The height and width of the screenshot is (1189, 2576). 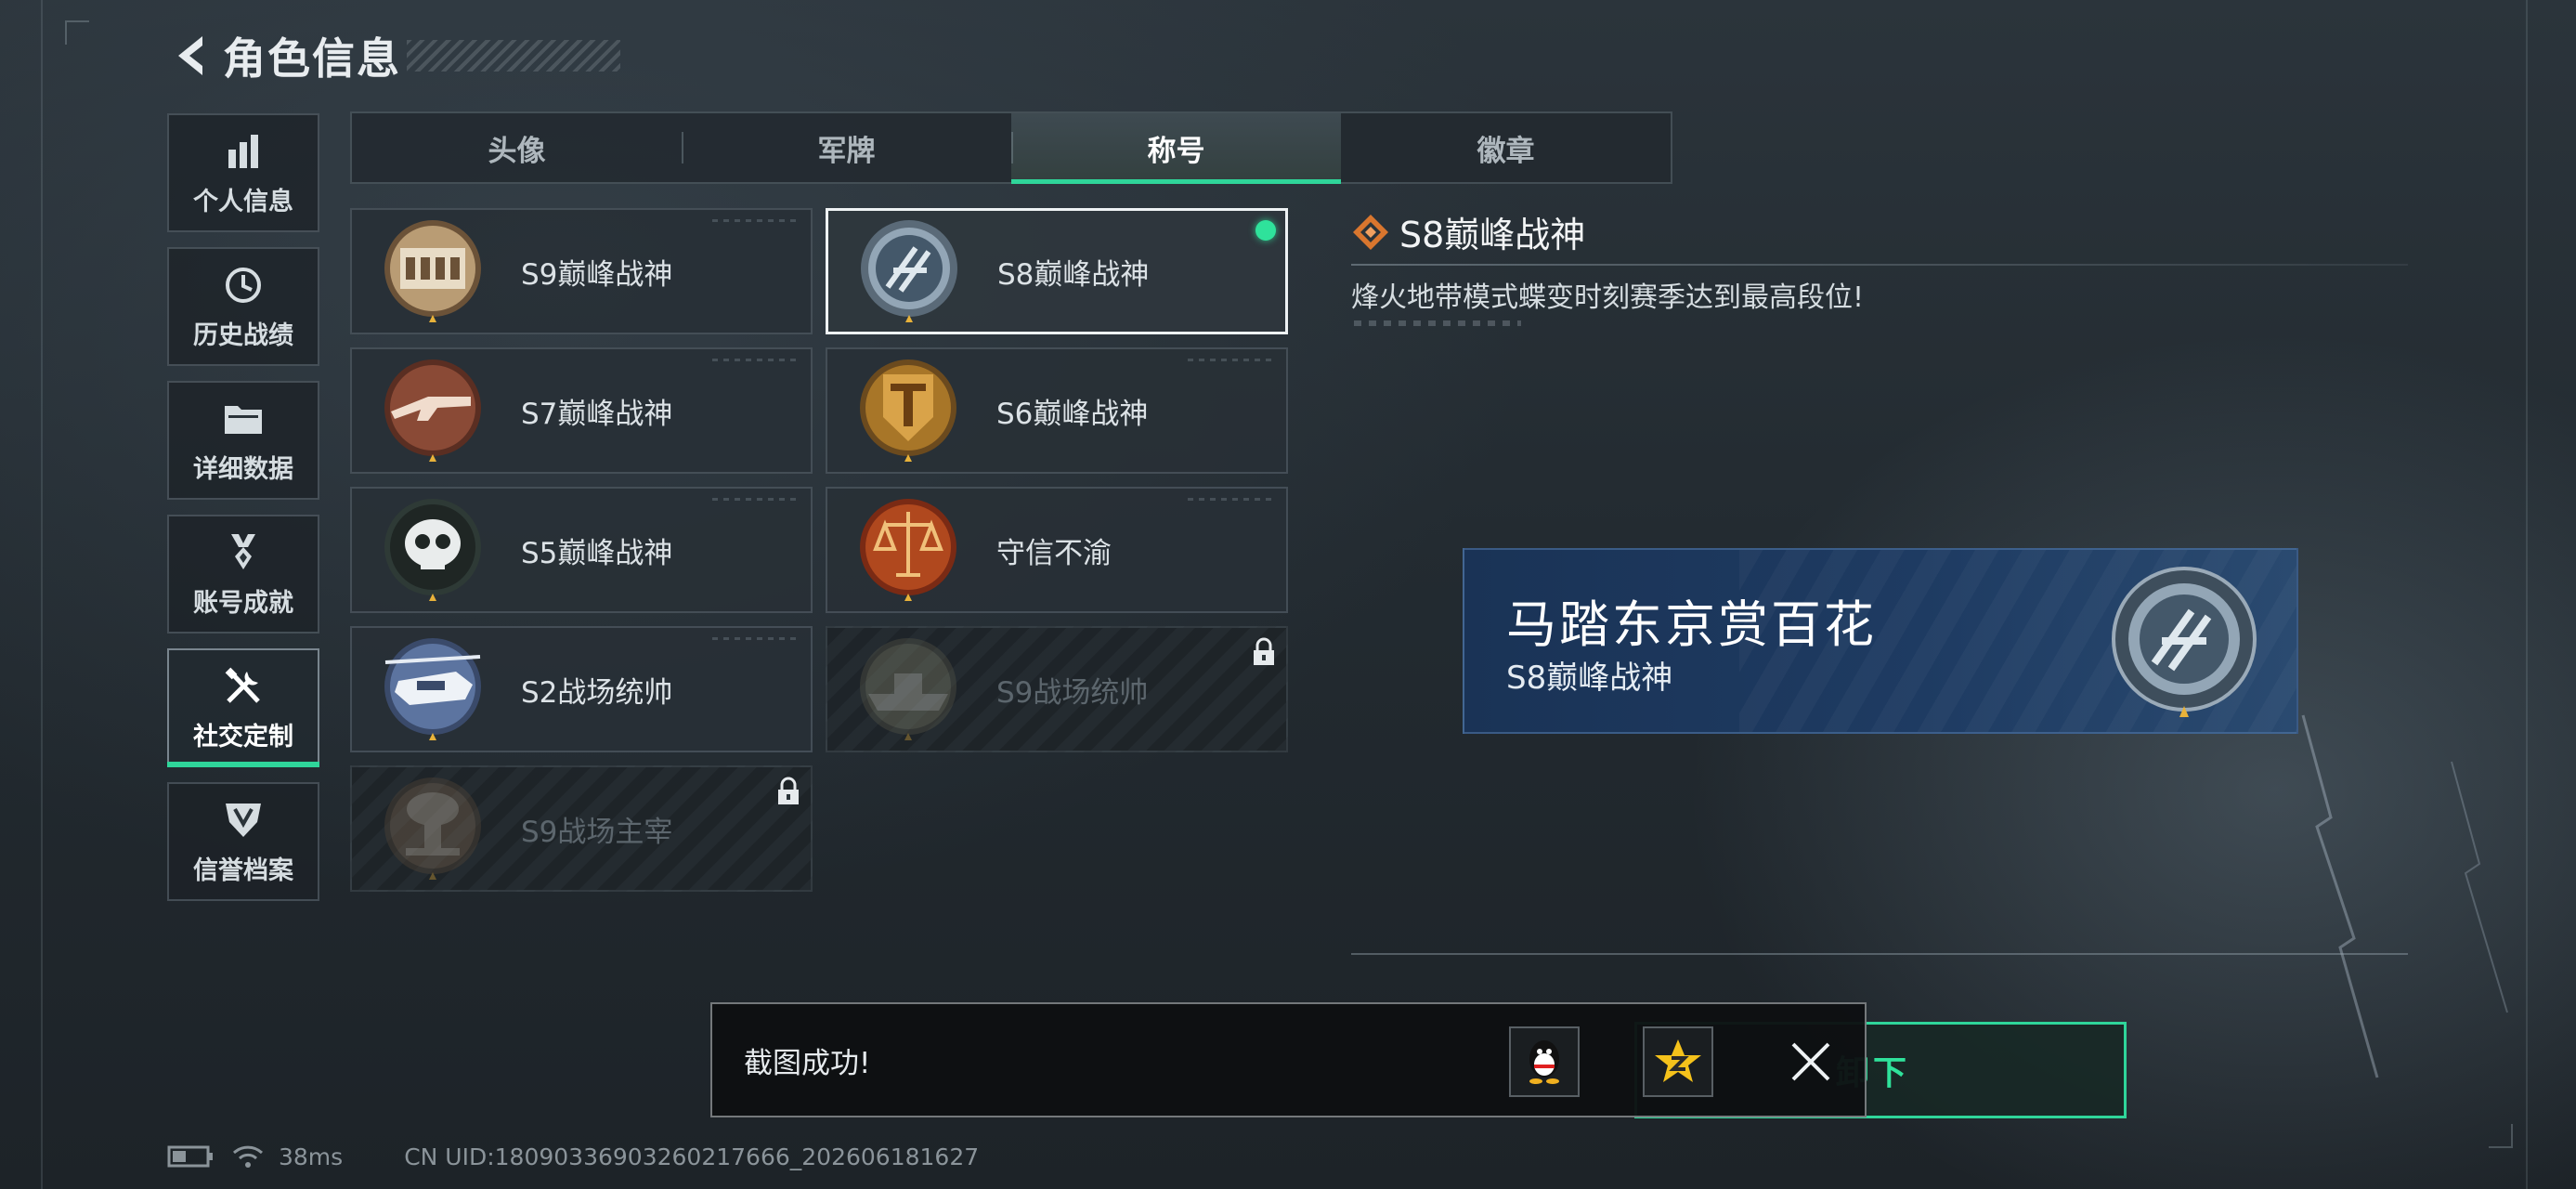 I want to click on title-card: S9巅峰战神, so click(x=581, y=271).